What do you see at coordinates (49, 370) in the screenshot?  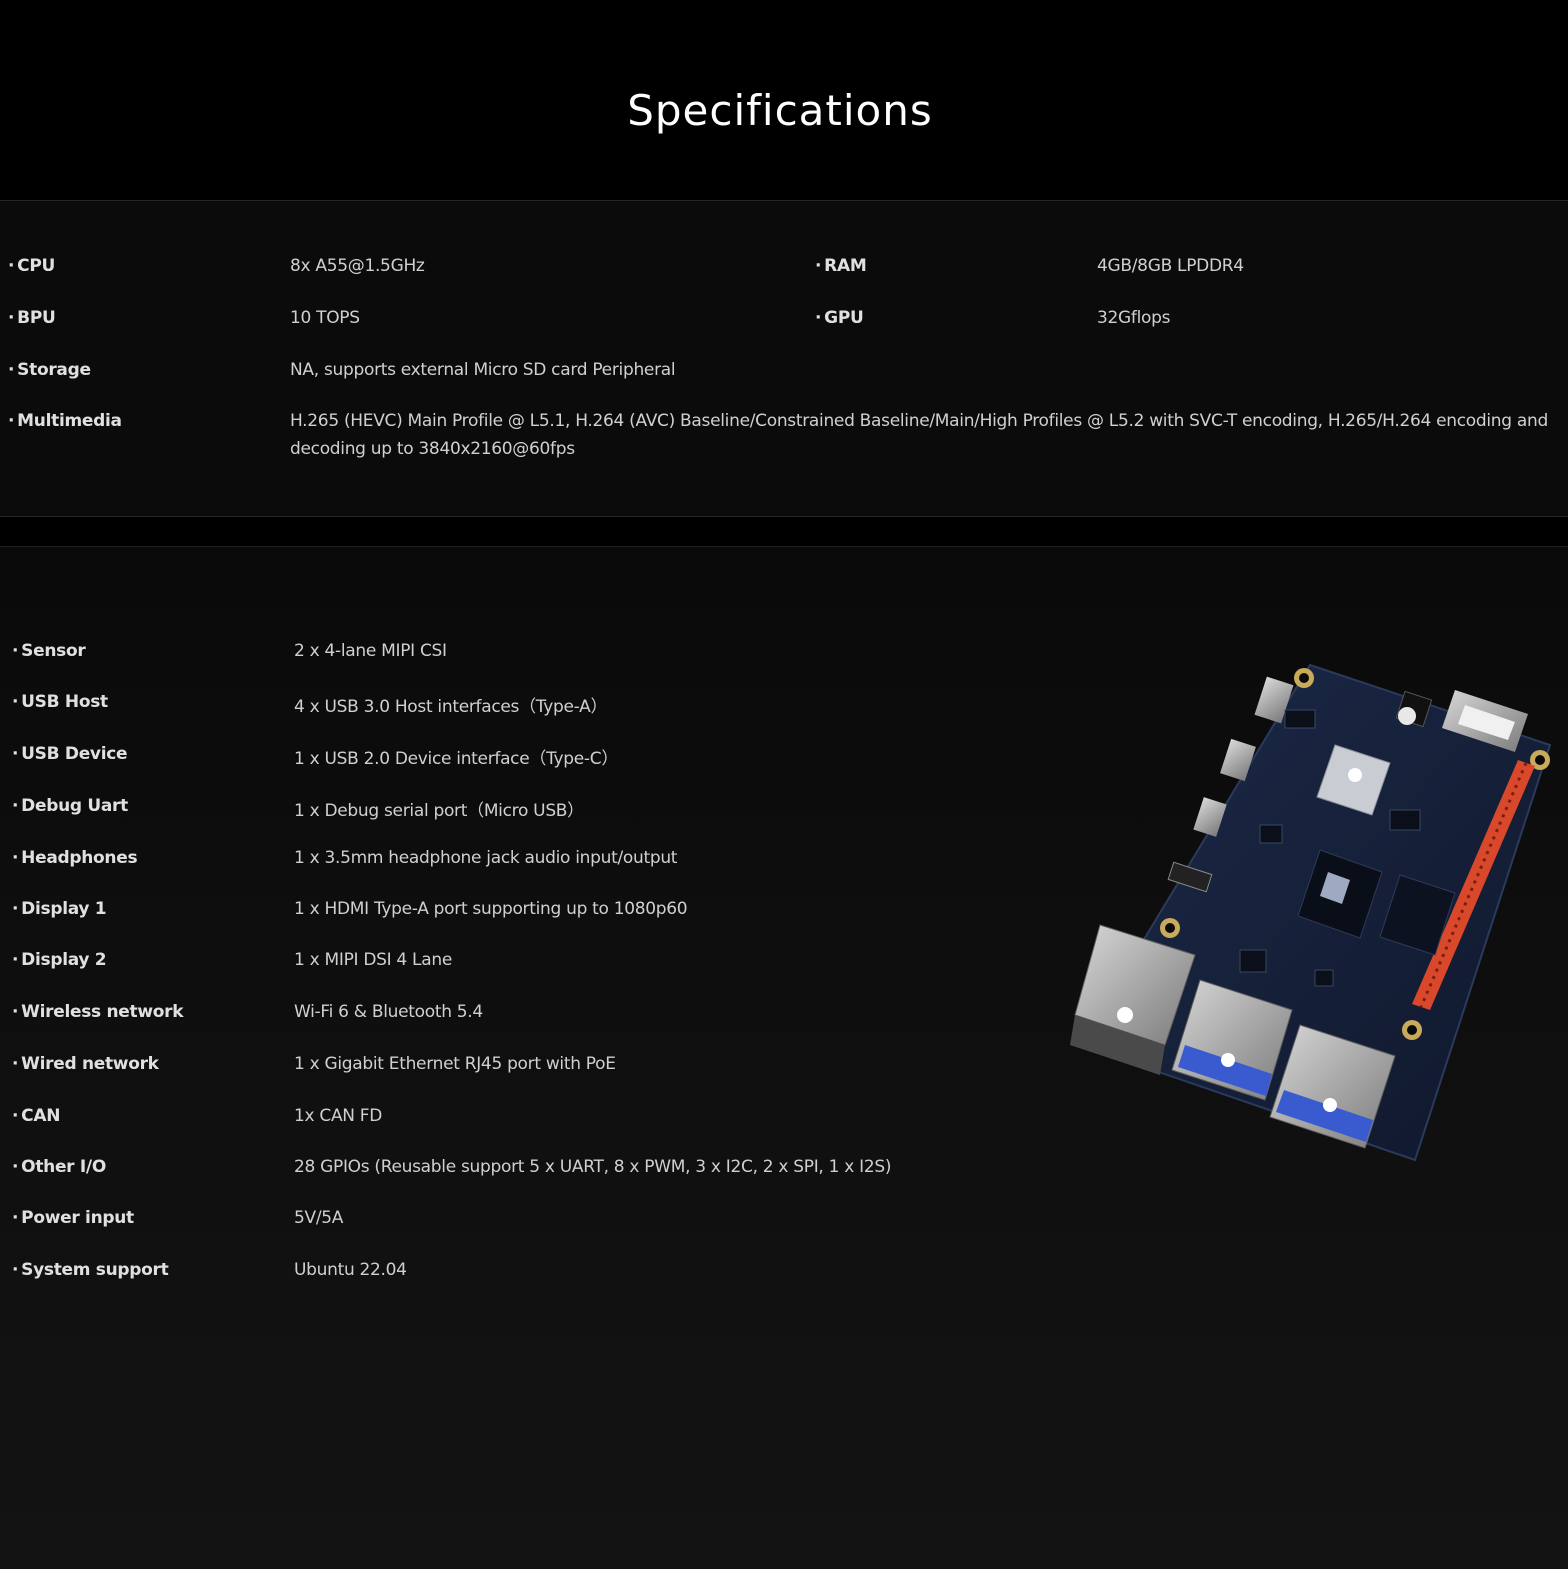 I see `spec-label-storage: Storage` at bounding box center [49, 370].